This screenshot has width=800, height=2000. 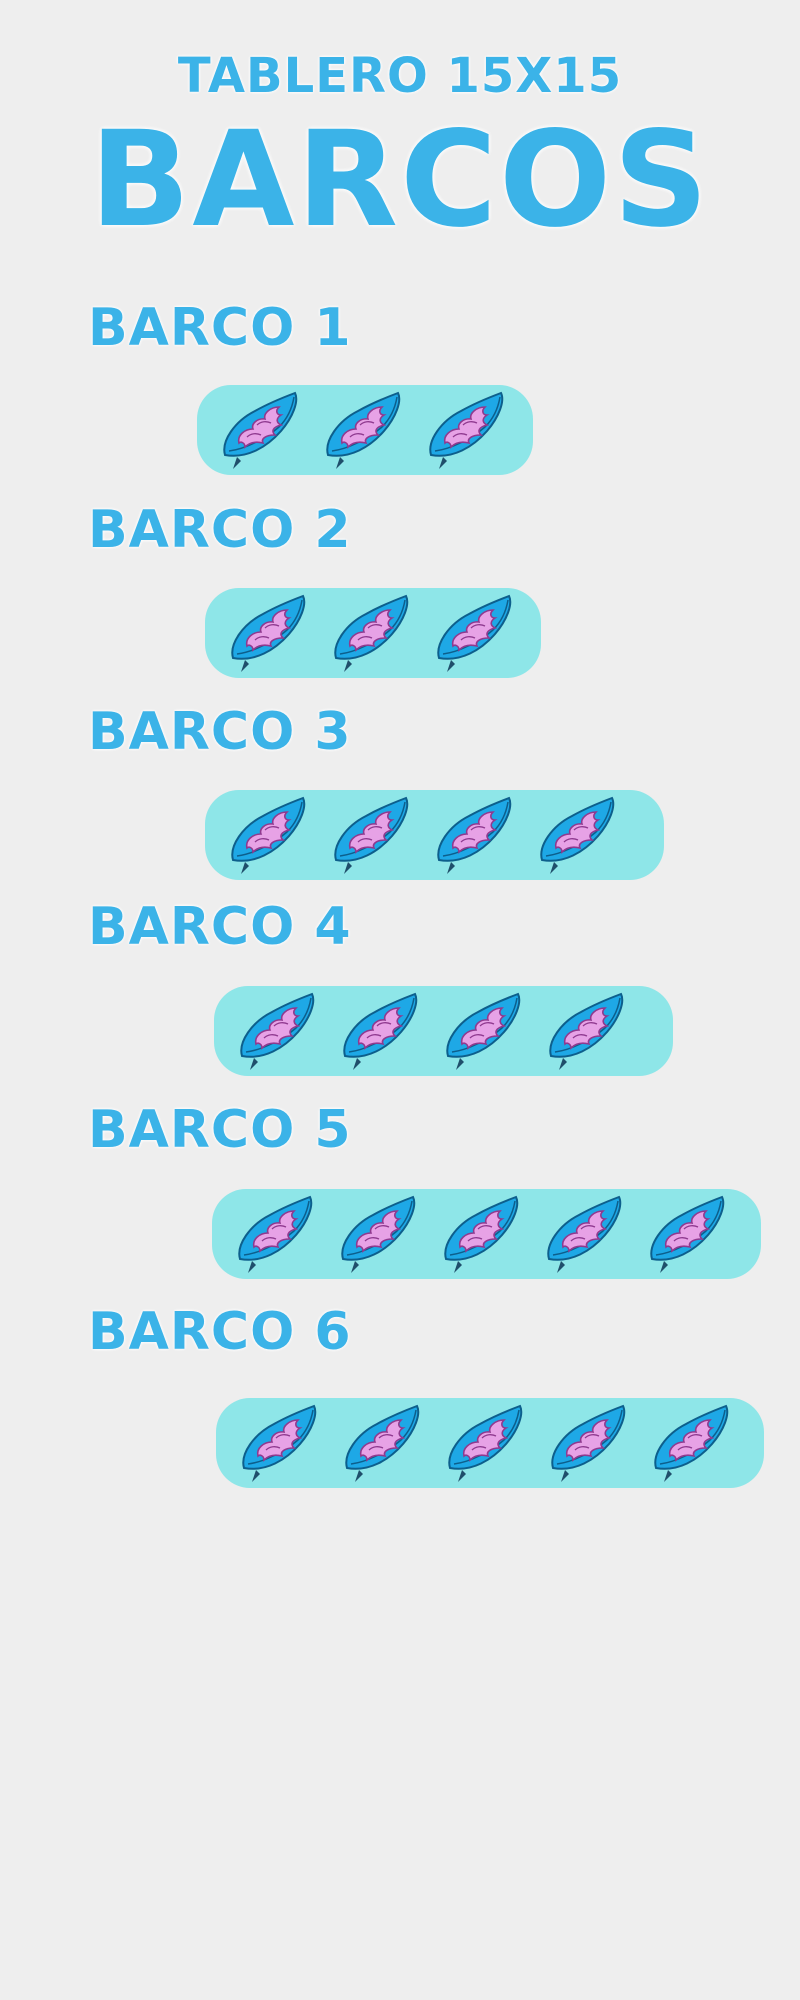 I want to click on ship-label-5: BARCO 5, so click(x=220, y=1130).